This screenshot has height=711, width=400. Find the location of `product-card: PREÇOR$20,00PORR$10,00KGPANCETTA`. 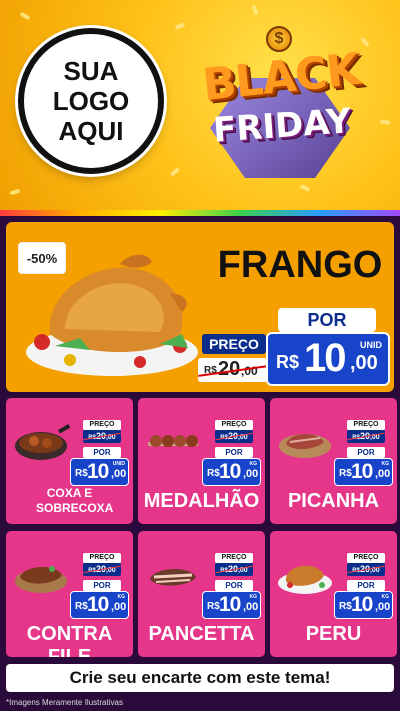

product-card: PREÇOR$20,00PORR$10,00KGPANCETTA is located at coordinates (201, 594).